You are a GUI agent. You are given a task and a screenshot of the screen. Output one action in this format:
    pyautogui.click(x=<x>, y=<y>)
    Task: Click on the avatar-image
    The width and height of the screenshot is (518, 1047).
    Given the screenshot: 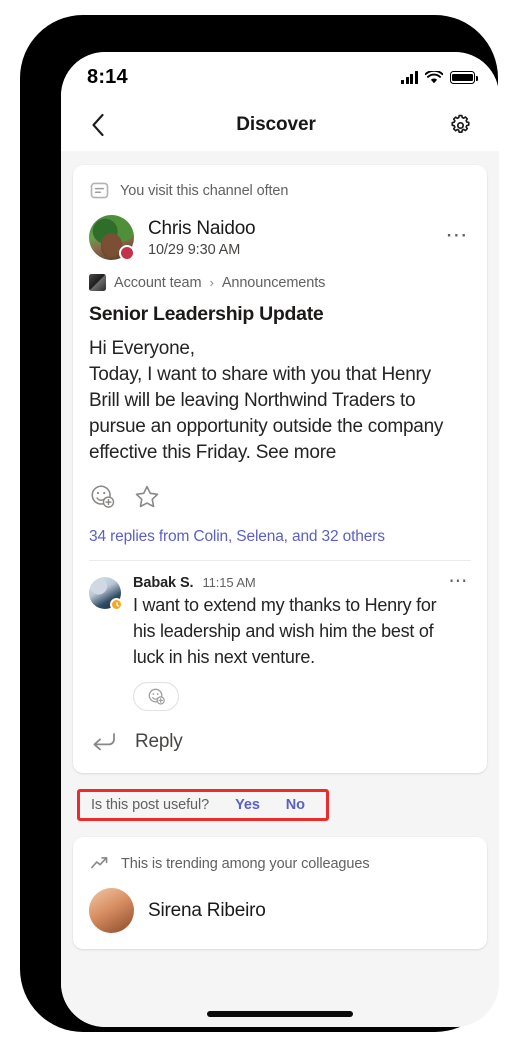 What is the action you would take?
    pyautogui.click(x=111, y=910)
    